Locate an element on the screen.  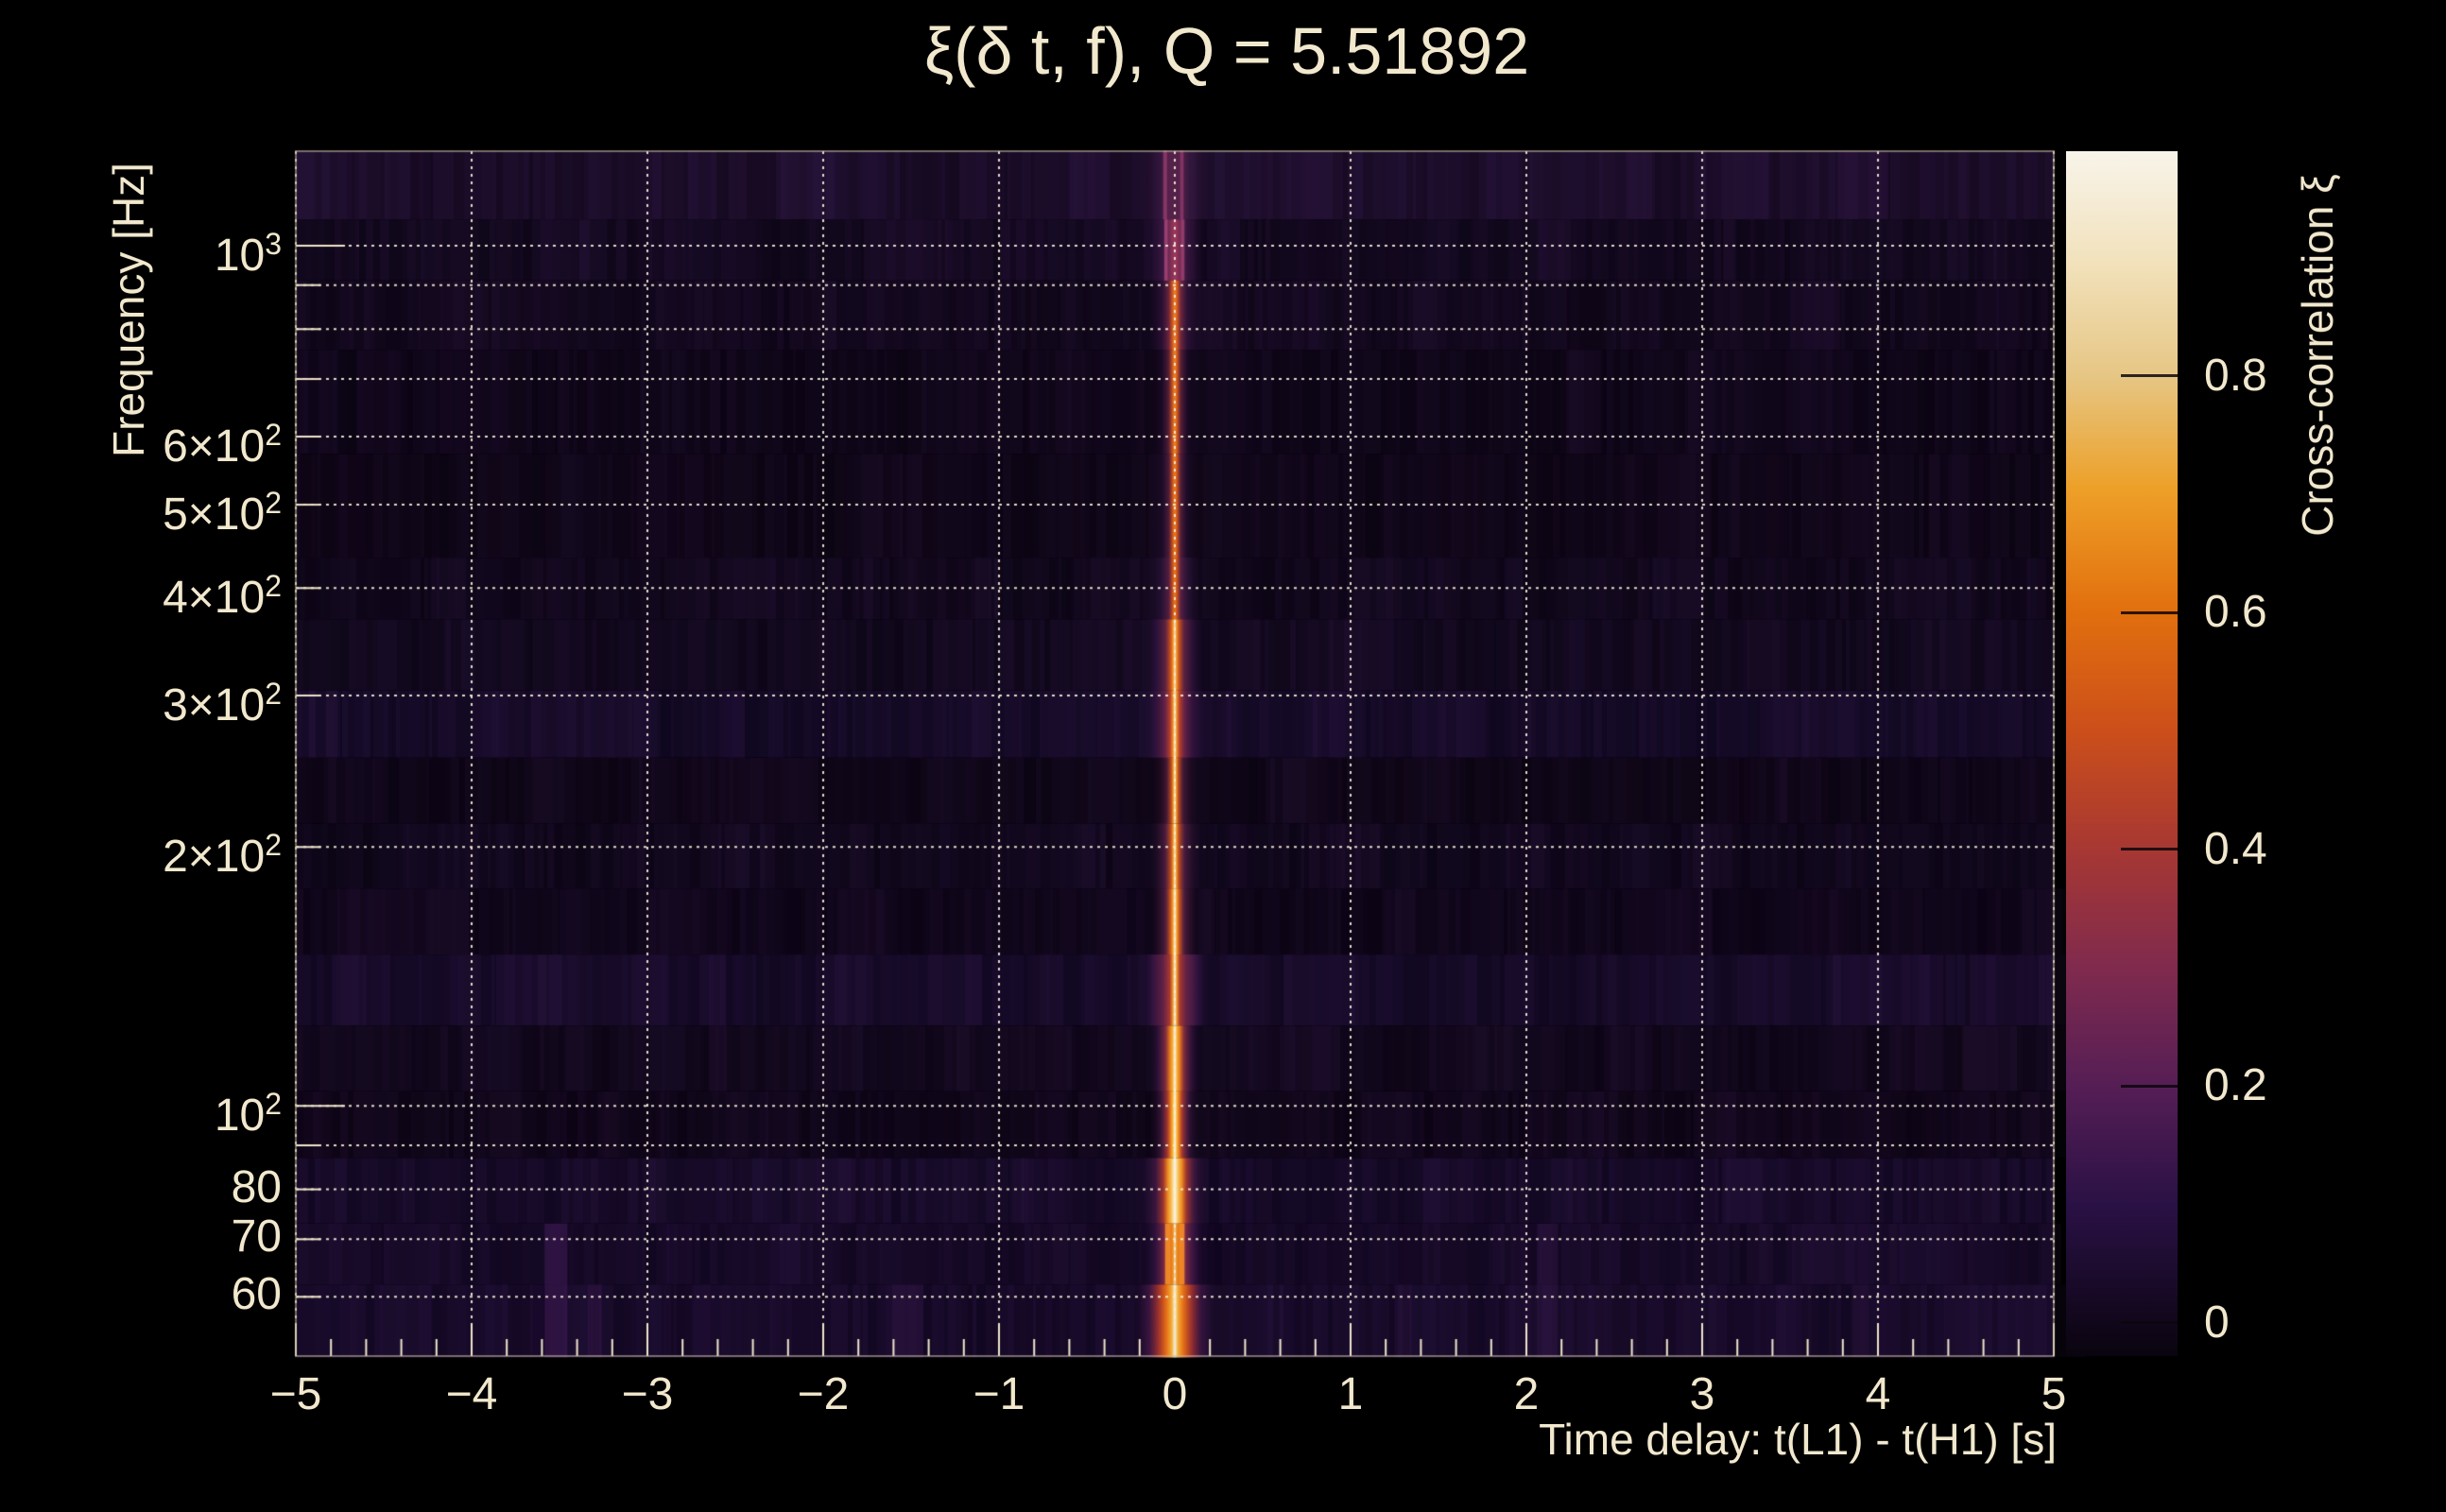
x-tick-label: −4 is located at coordinates (471, 1394).